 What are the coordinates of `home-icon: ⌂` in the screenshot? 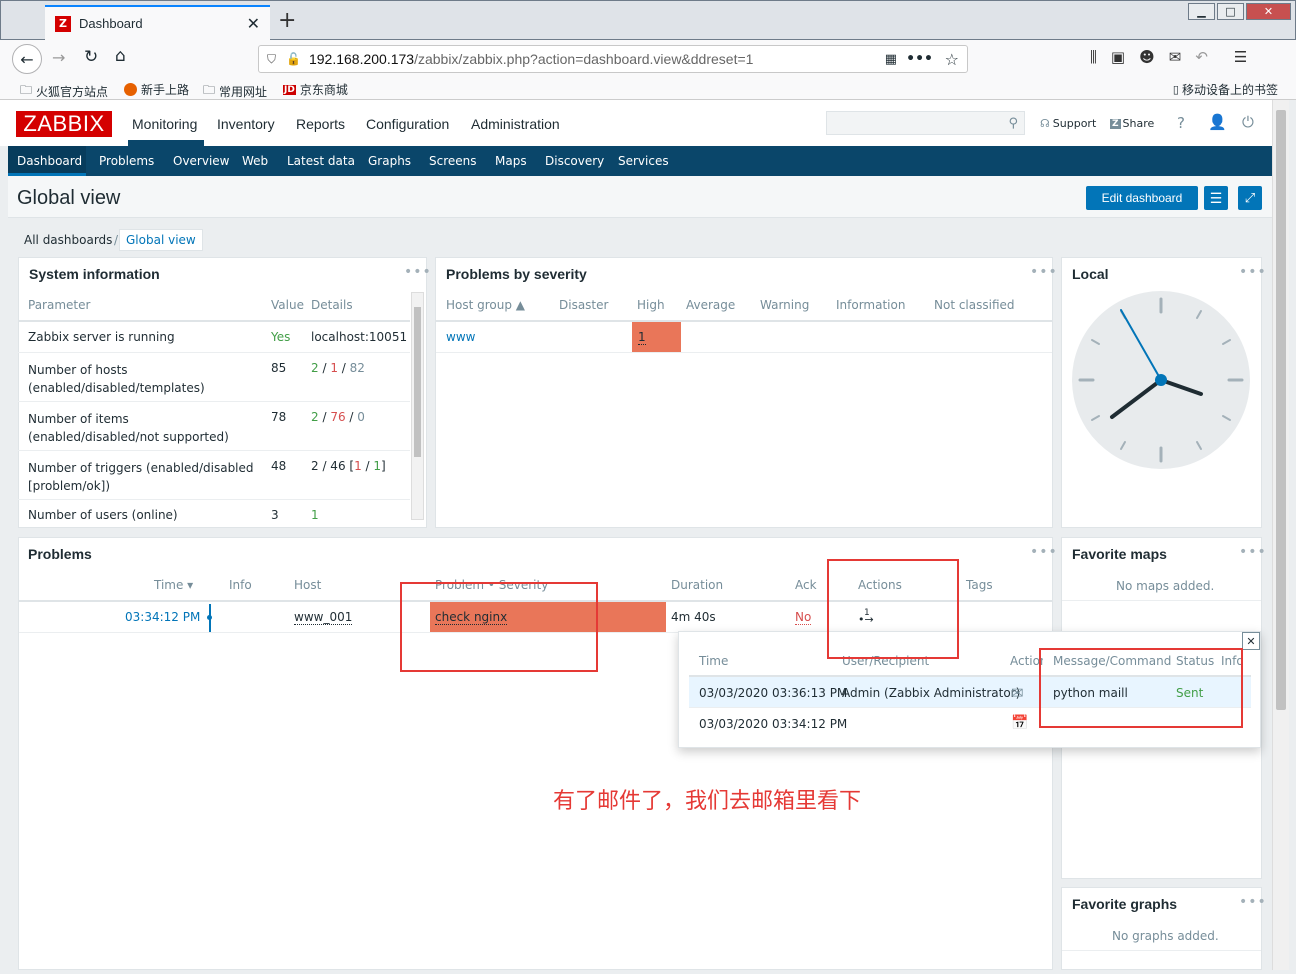 It's located at (120, 56).